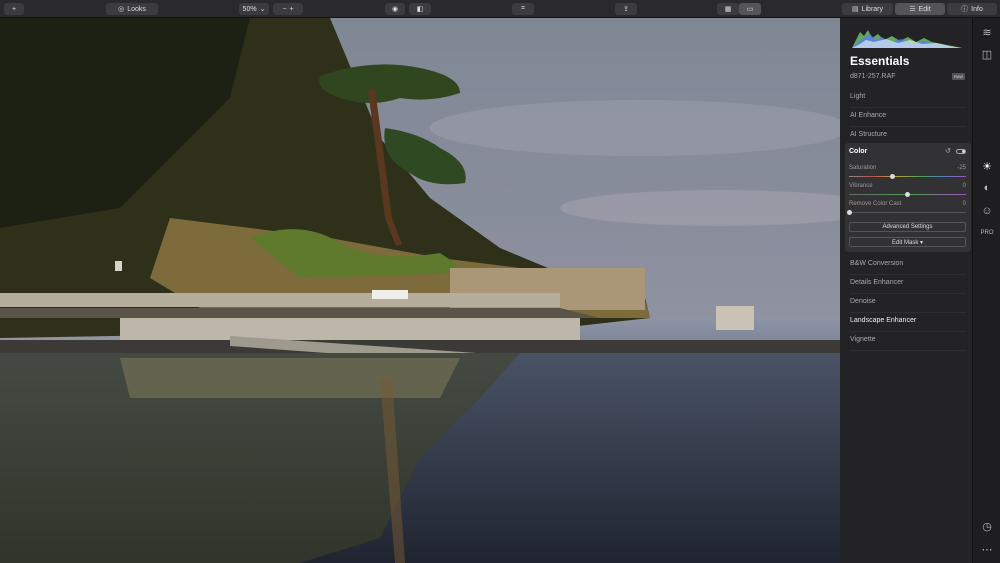 The height and width of the screenshot is (563, 1000). Describe the element at coordinates (292, 9) in the screenshot. I see `zoom-in-icon: +` at that location.